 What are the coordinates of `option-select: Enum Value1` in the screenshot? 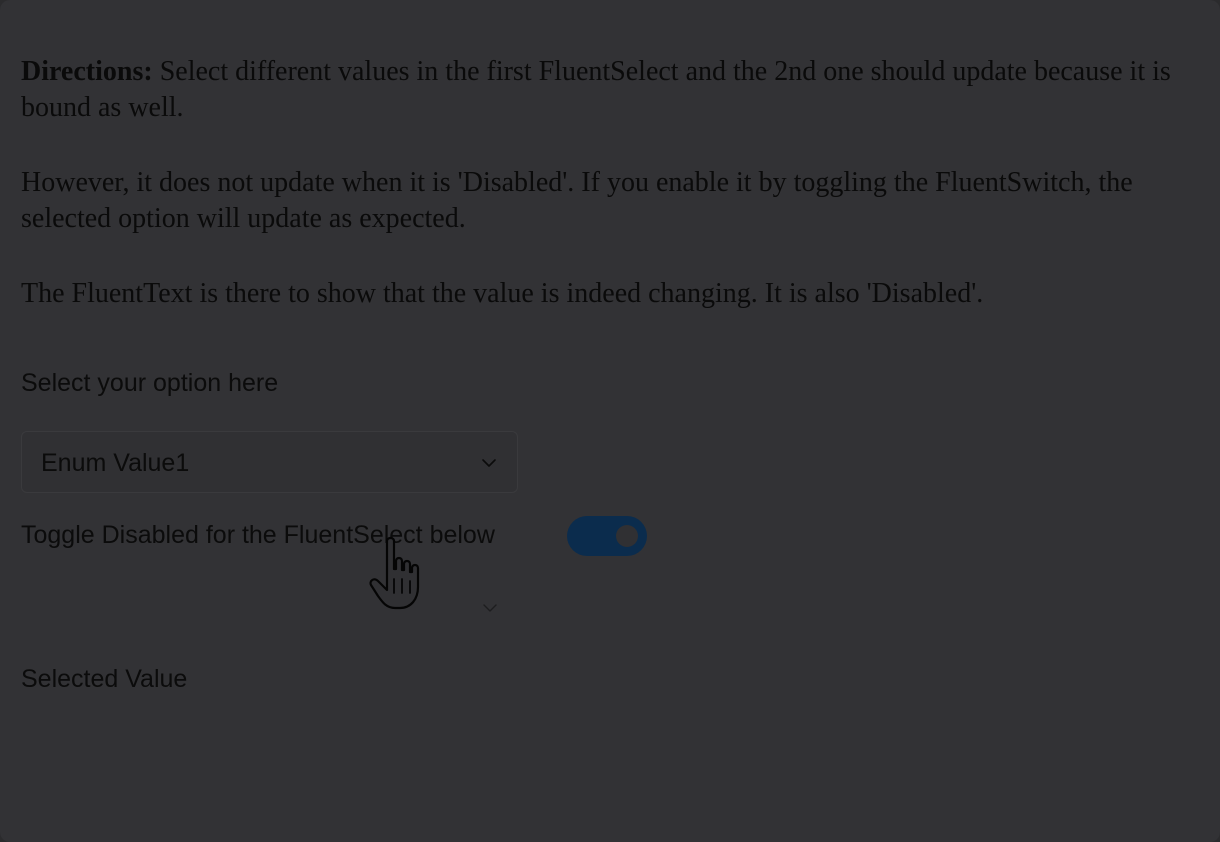 It's located at (269, 462).